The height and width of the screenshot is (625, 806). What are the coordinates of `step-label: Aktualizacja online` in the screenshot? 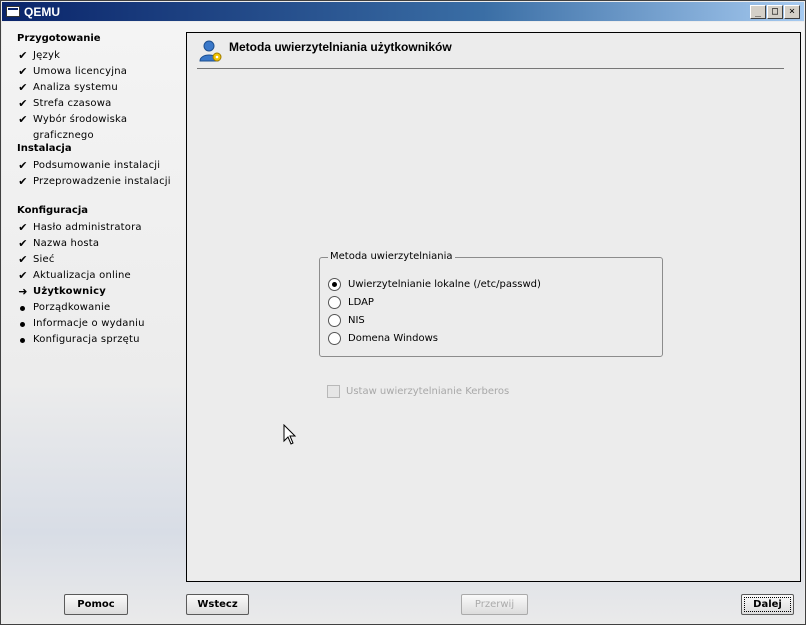 It's located at (82, 275).